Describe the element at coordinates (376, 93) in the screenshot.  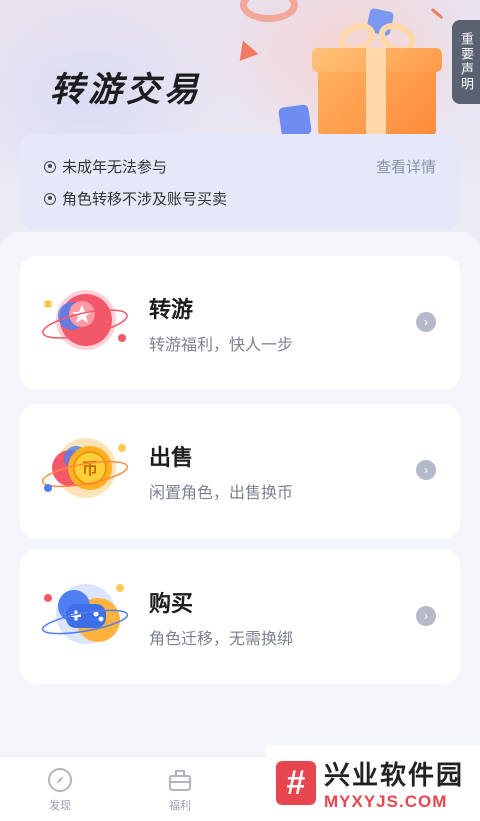
I see `gift-ribbon` at that location.